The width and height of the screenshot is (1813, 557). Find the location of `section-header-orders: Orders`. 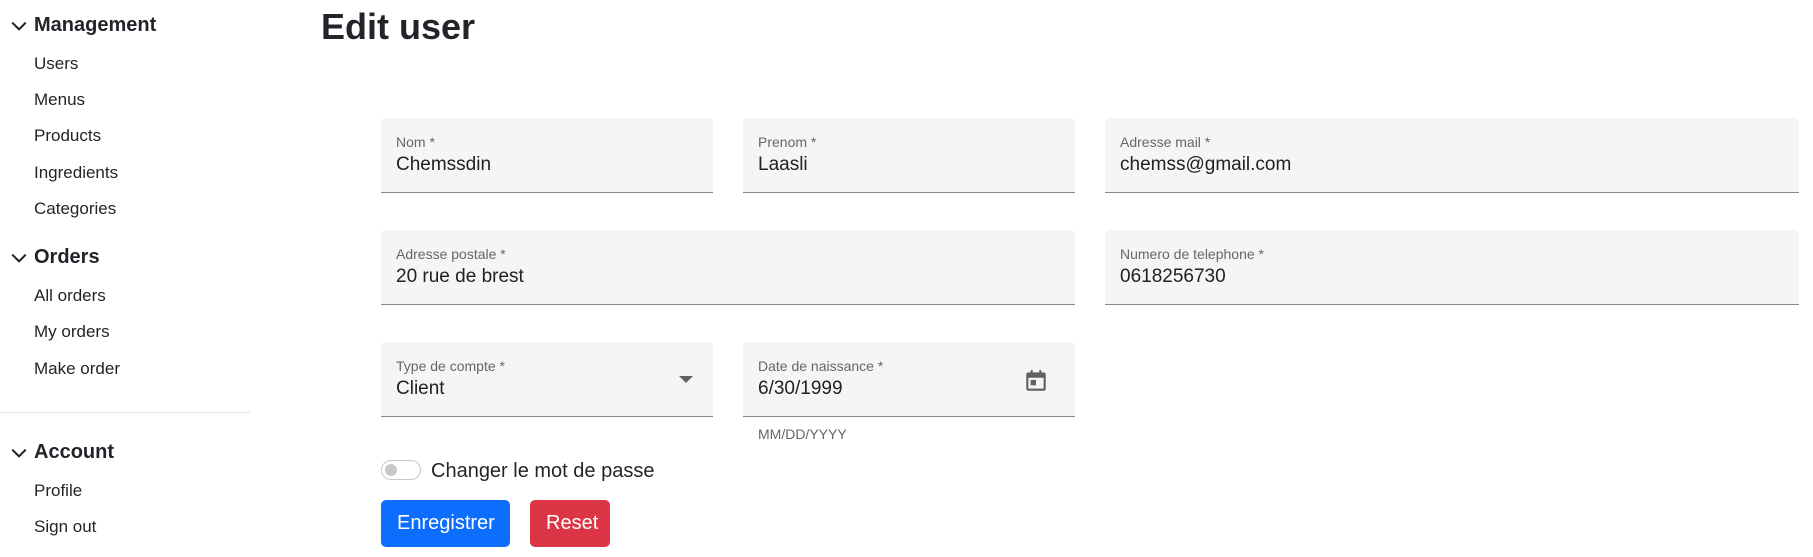

section-header-orders: Orders is located at coordinates (55, 257).